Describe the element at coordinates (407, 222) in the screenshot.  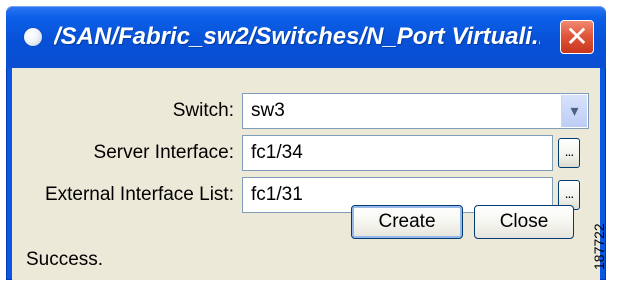
I see `create-button: Create` at that location.